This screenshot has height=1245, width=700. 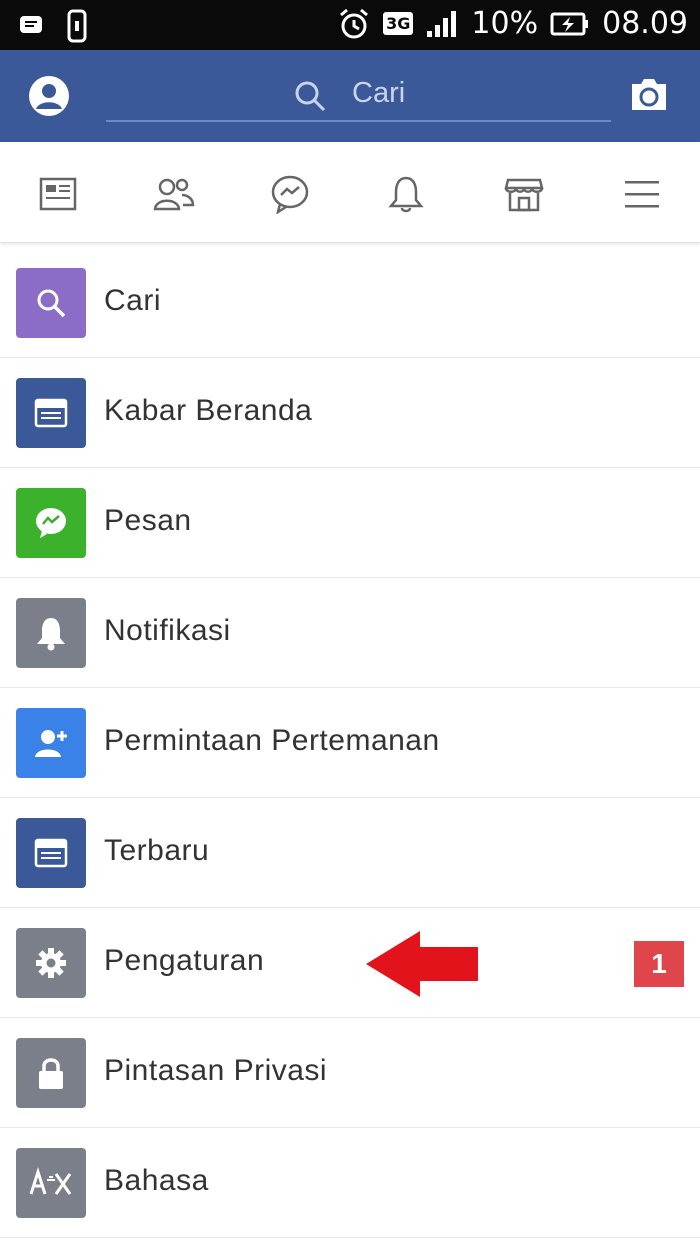 What do you see at coordinates (167, 630) in the screenshot?
I see `menu-item-label: Notifikasi` at bounding box center [167, 630].